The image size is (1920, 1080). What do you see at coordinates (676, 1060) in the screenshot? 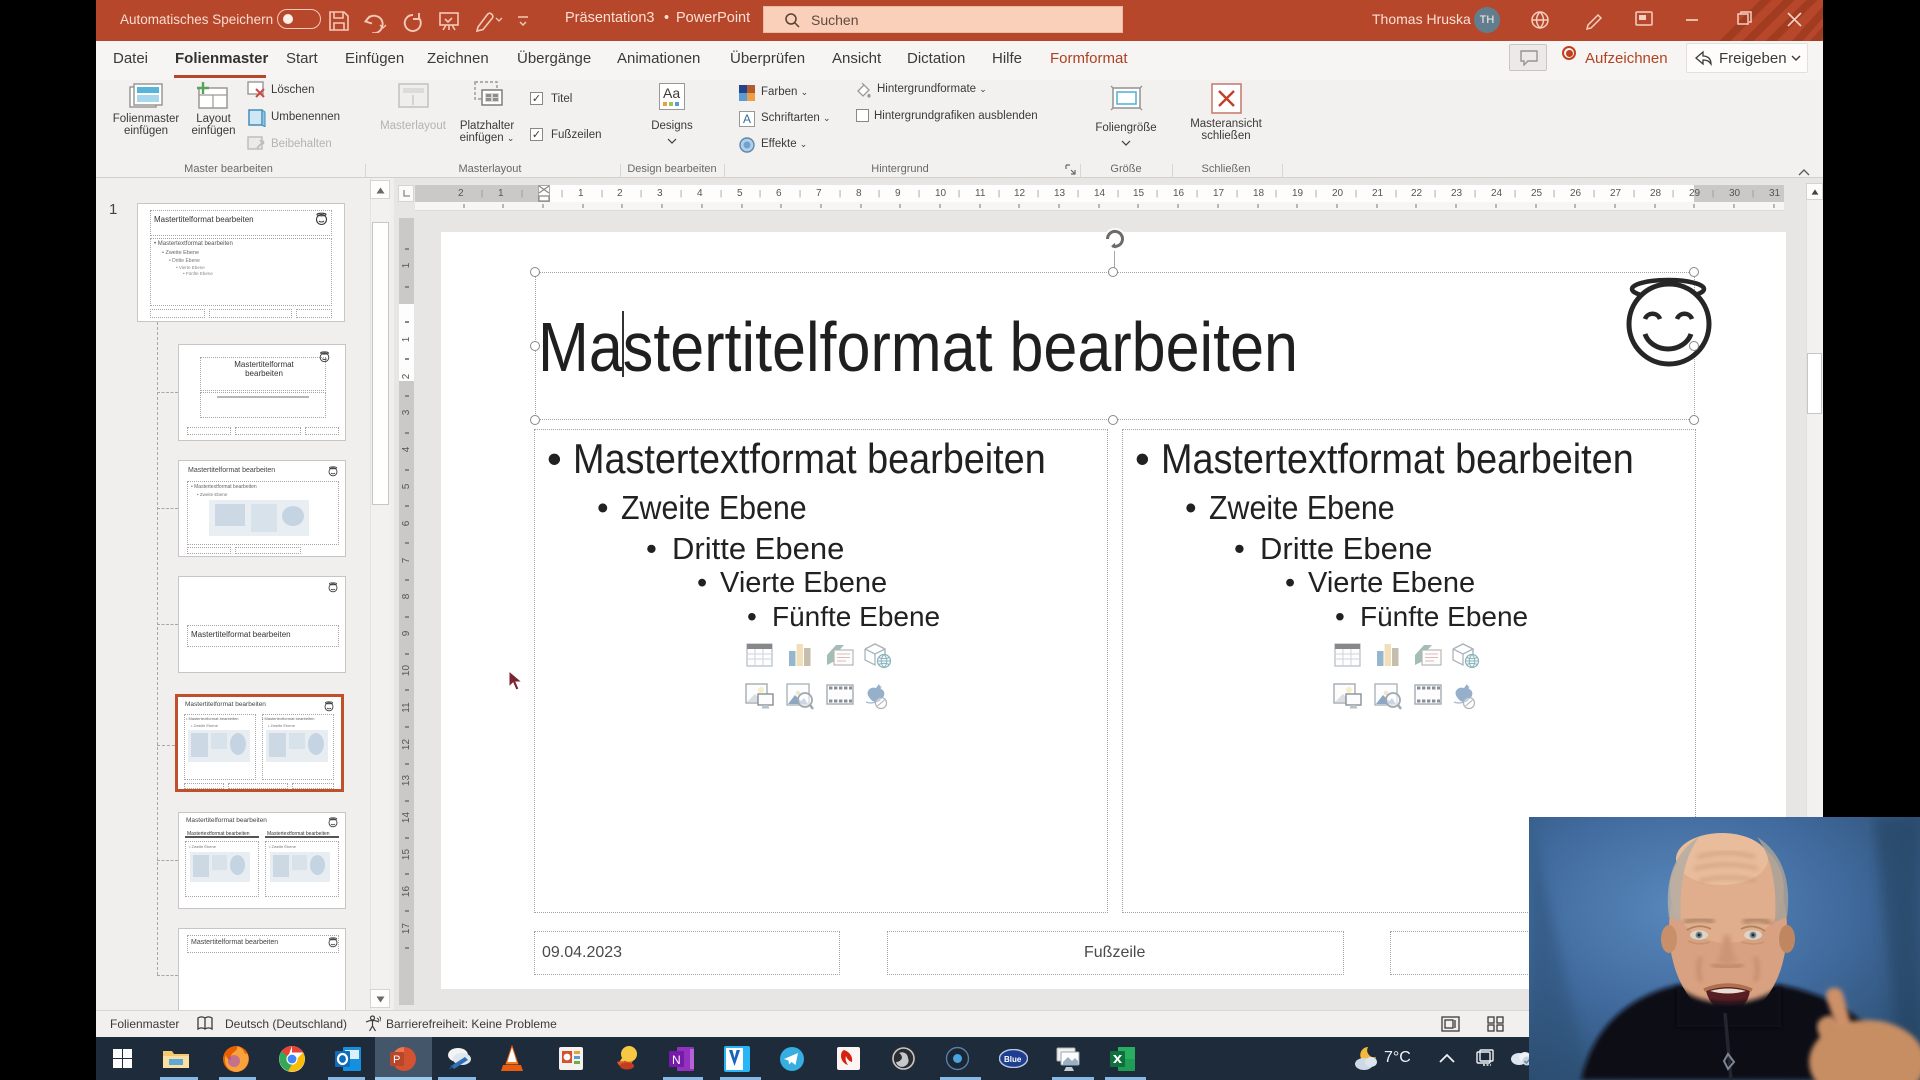
I see `svg-text: N` at bounding box center [676, 1060].